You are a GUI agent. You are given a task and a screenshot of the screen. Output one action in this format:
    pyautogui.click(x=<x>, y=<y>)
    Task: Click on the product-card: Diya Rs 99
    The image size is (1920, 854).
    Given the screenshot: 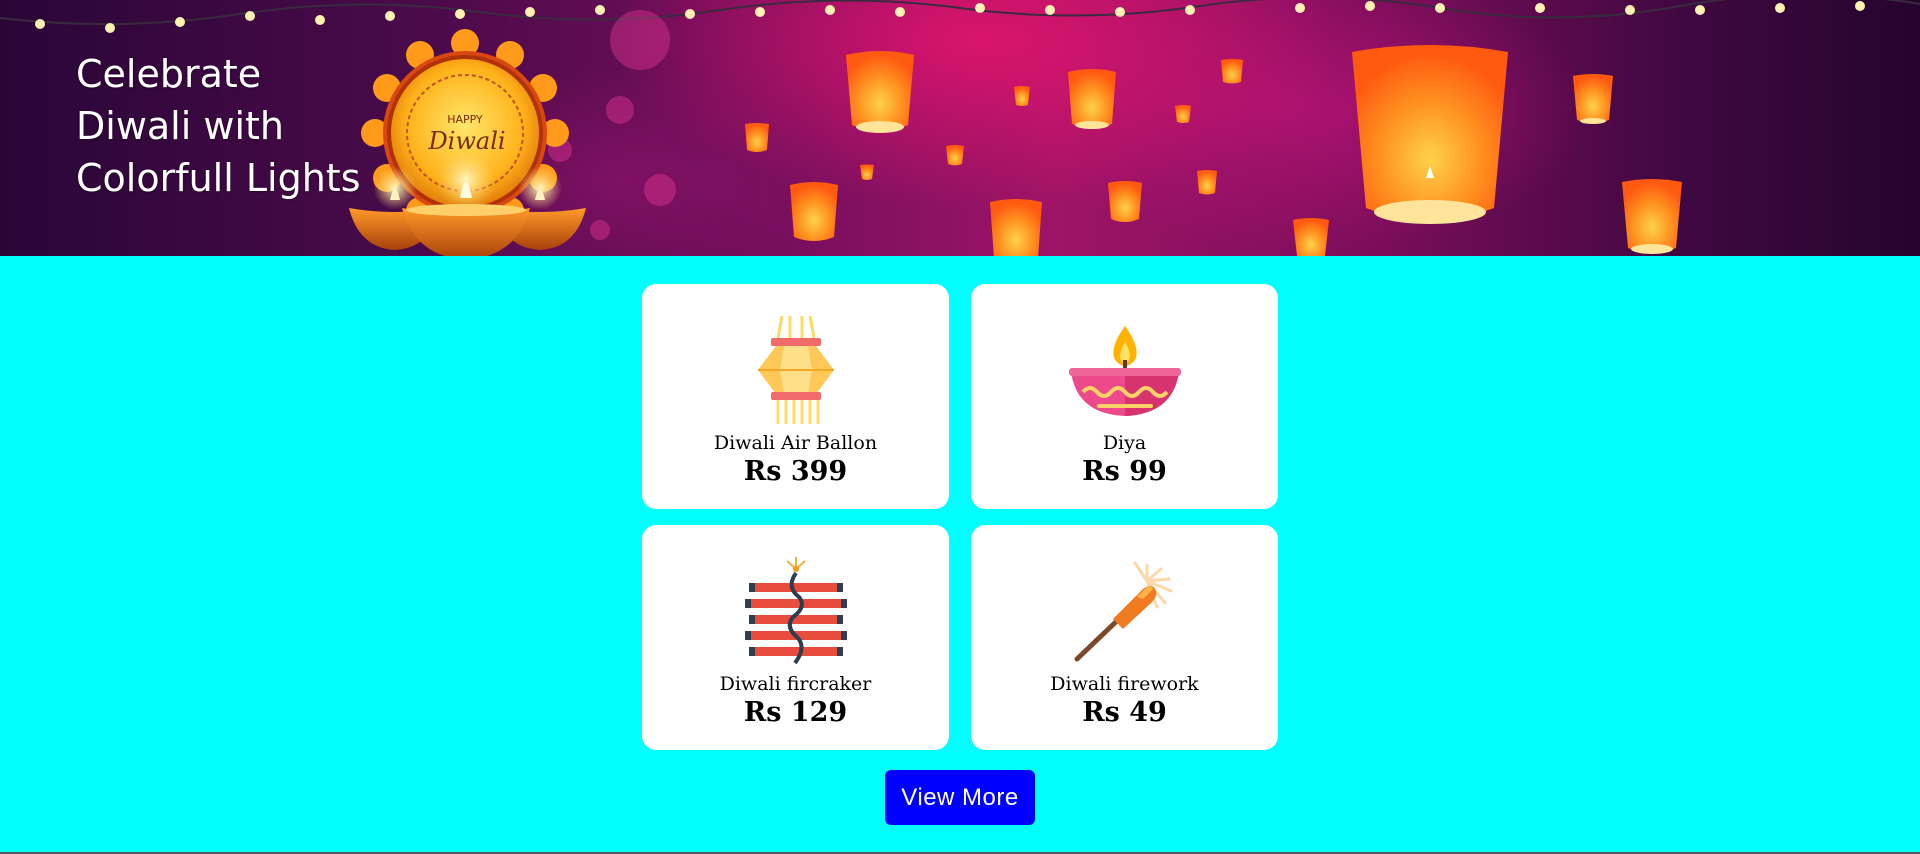 What is the action you would take?
    pyautogui.click(x=1124, y=396)
    